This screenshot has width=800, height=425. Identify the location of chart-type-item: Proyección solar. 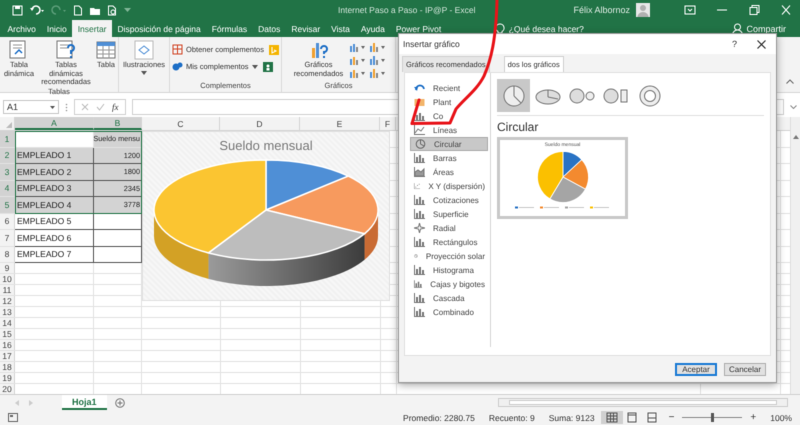
(449, 256).